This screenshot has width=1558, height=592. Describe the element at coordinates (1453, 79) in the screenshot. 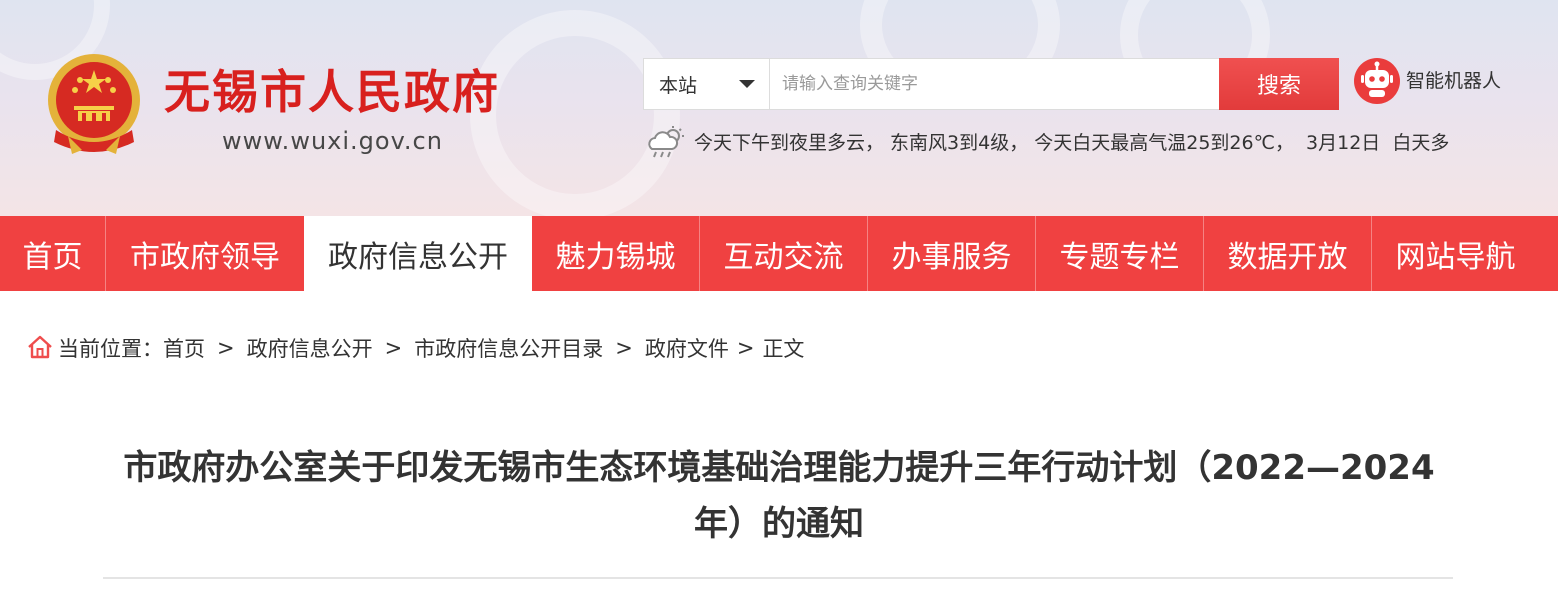

I see `robot-link: 智能机器人` at that location.